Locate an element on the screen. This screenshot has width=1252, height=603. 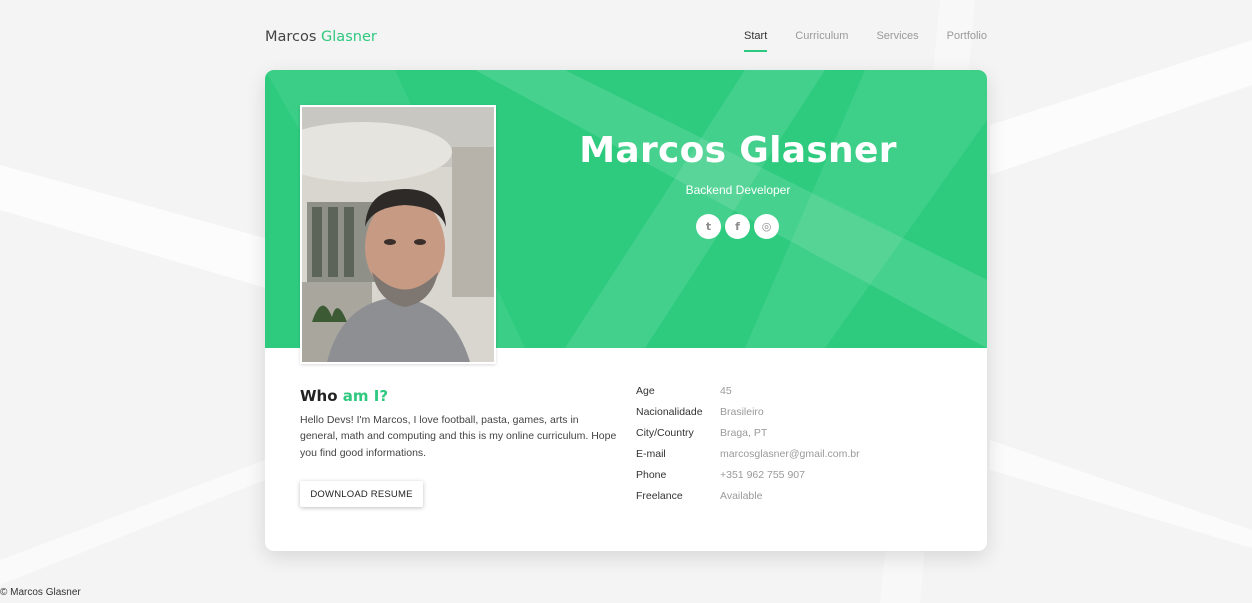
info-row-city: City/Country Braga, PT is located at coordinates (748, 437).